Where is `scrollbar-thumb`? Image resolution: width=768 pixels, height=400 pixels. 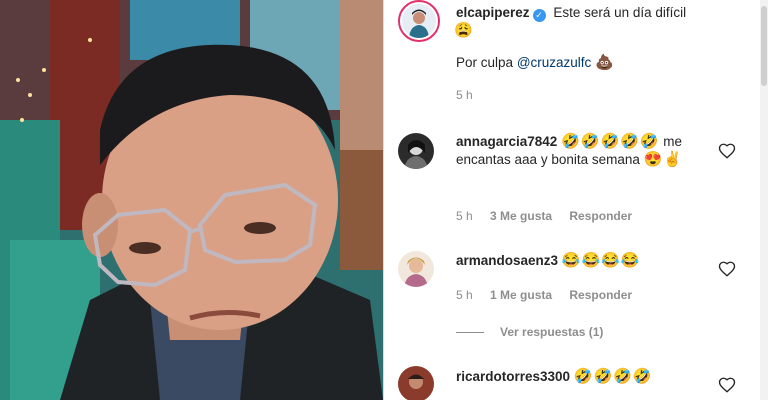
scrollbar-thumb is located at coordinates (764, 46).